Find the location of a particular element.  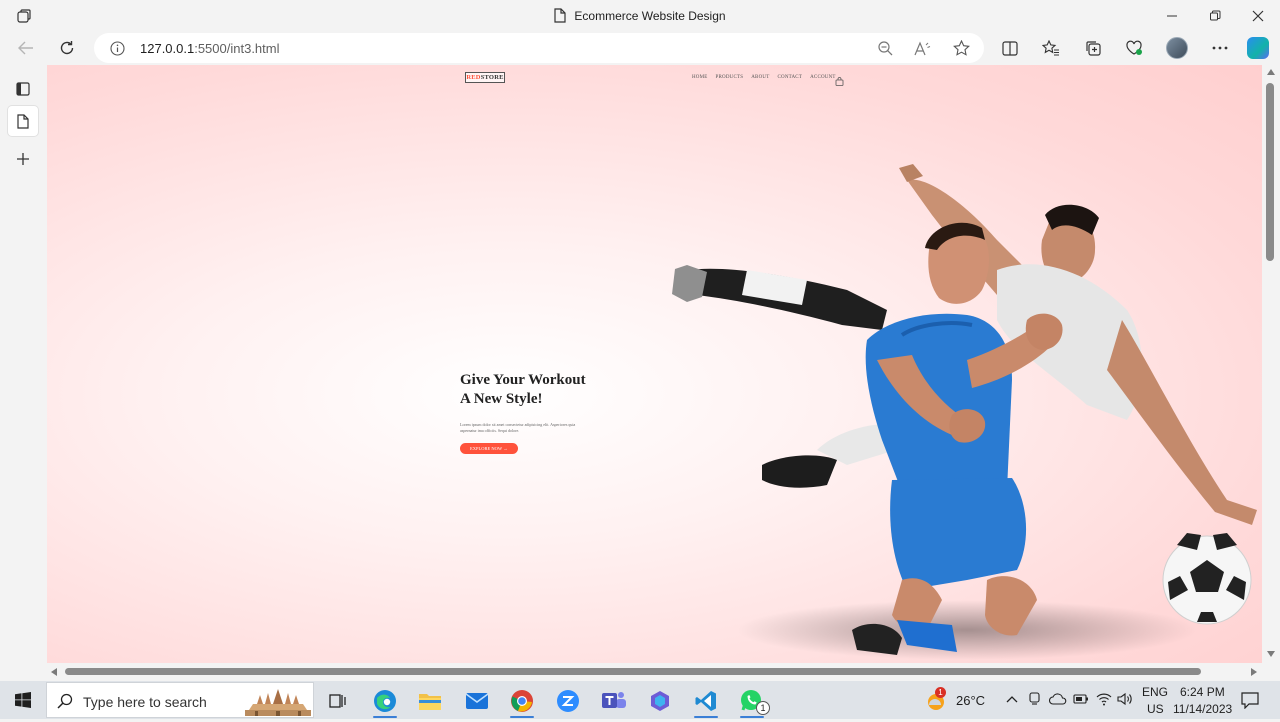

minimize-button is located at coordinates (1172, 15).